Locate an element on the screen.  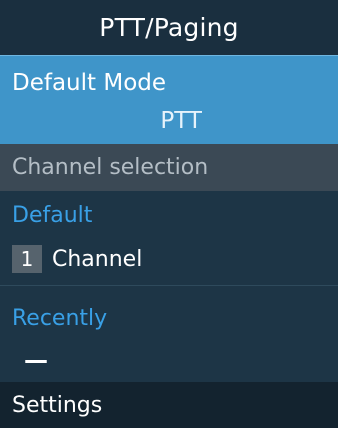
page-title: PTT/Paging is located at coordinates (169, 27).